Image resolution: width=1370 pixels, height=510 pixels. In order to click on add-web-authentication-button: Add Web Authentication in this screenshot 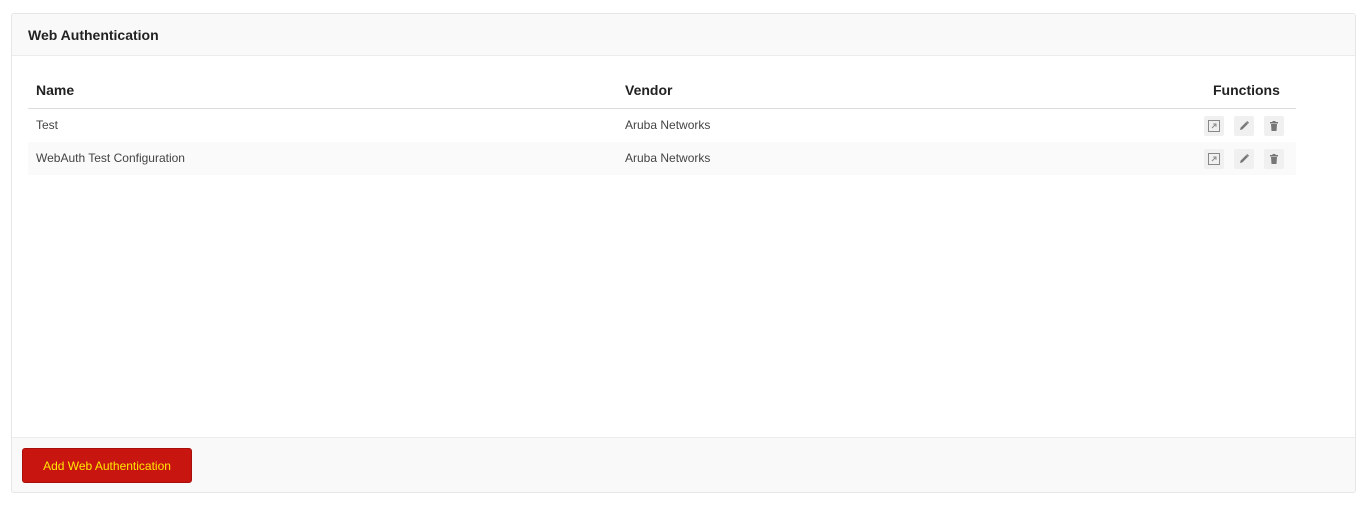, I will do `click(107, 465)`.